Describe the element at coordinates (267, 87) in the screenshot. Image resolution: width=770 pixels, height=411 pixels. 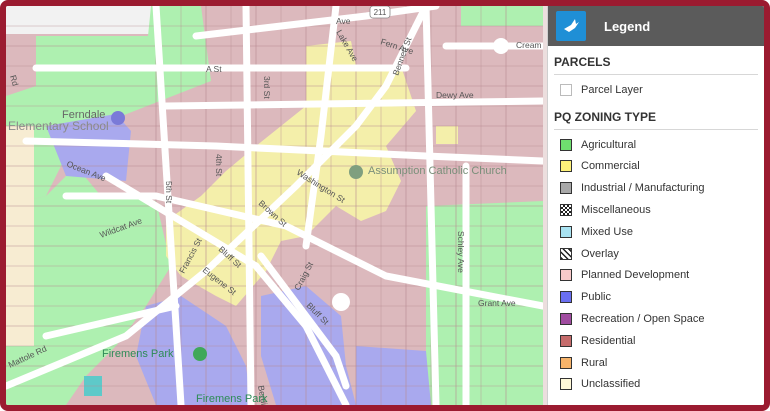
I see `street-label: 3rd St` at that location.